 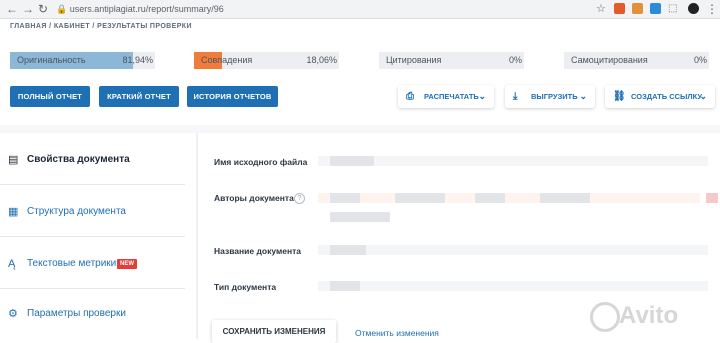 What do you see at coordinates (127, 264) in the screenshot?
I see `new-badge: NEW` at bounding box center [127, 264].